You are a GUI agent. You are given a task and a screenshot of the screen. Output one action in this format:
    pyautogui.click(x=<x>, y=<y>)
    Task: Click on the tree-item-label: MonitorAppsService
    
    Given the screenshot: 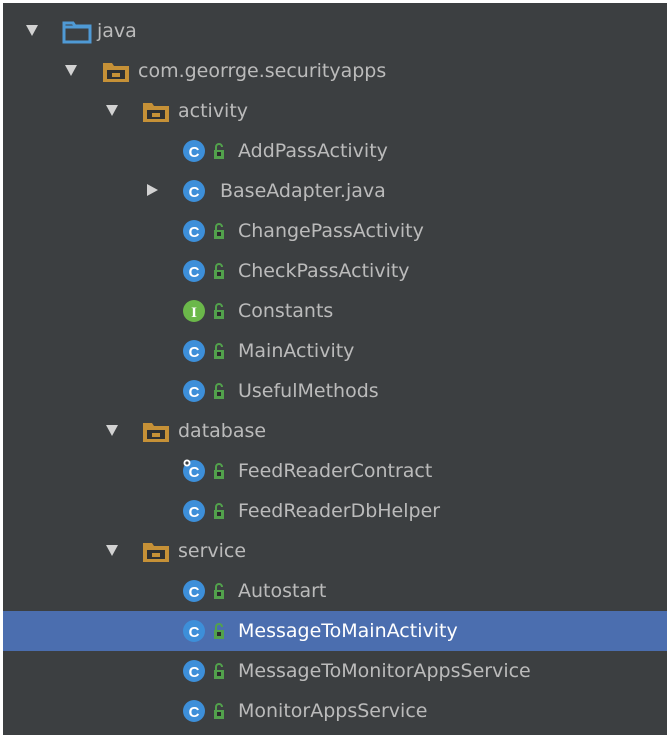 What is the action you would take?
    pyautogui.click(x=333, y=711)
    